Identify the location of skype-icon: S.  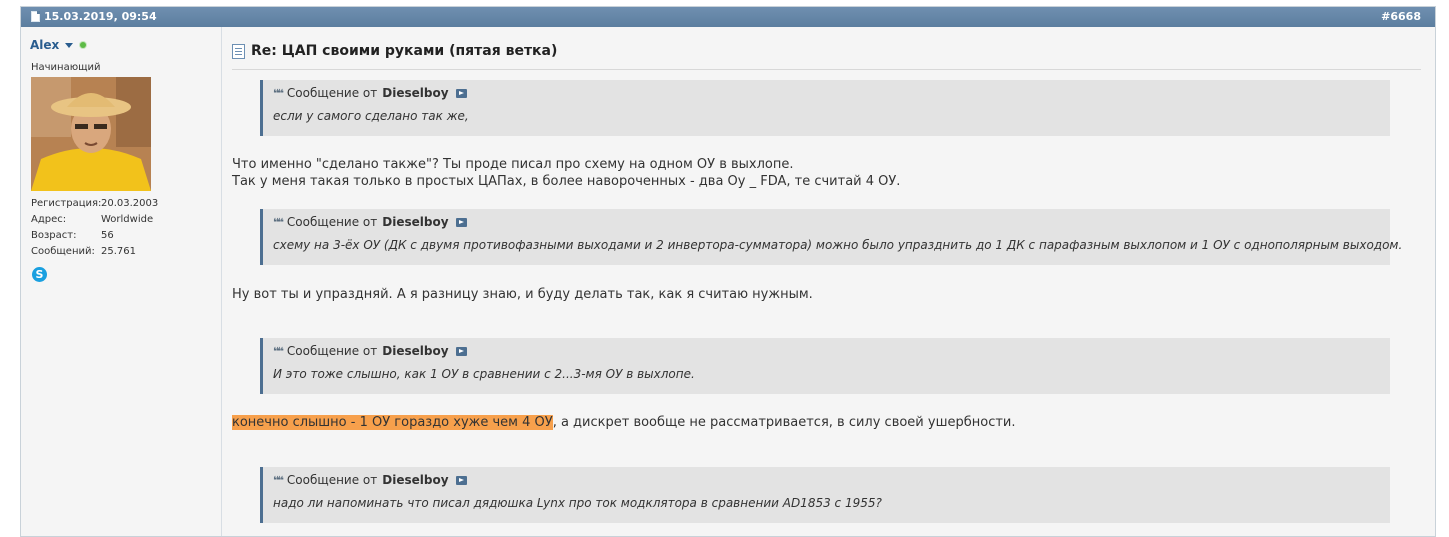
(39, 274).